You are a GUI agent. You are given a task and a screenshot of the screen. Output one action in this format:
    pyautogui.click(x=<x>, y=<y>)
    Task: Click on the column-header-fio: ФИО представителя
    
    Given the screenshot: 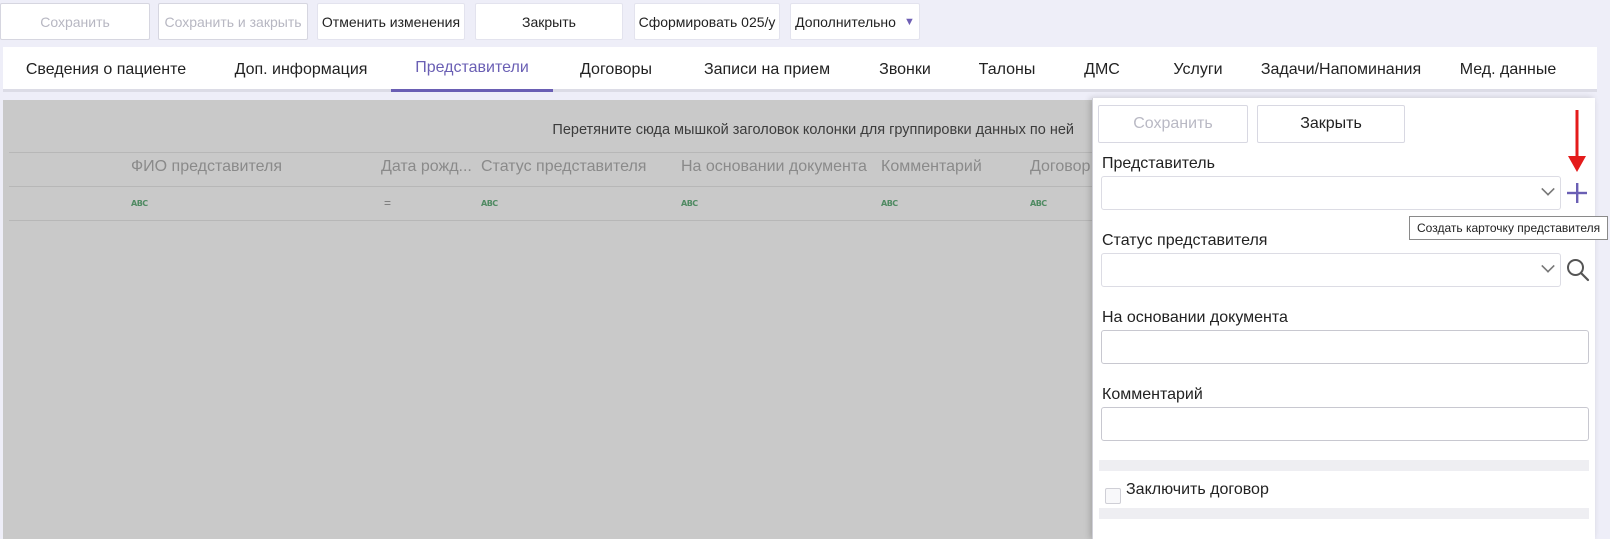 What is the action you would take?
    pyautogui.click(x=206, y=167)
    